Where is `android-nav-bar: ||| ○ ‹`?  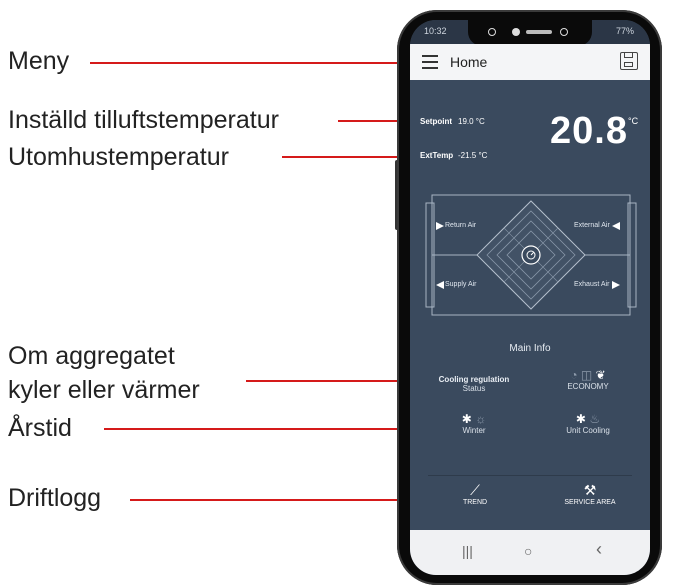 android-nav-bar: ||| ○ ‹ is located at coordinates (530, 552).